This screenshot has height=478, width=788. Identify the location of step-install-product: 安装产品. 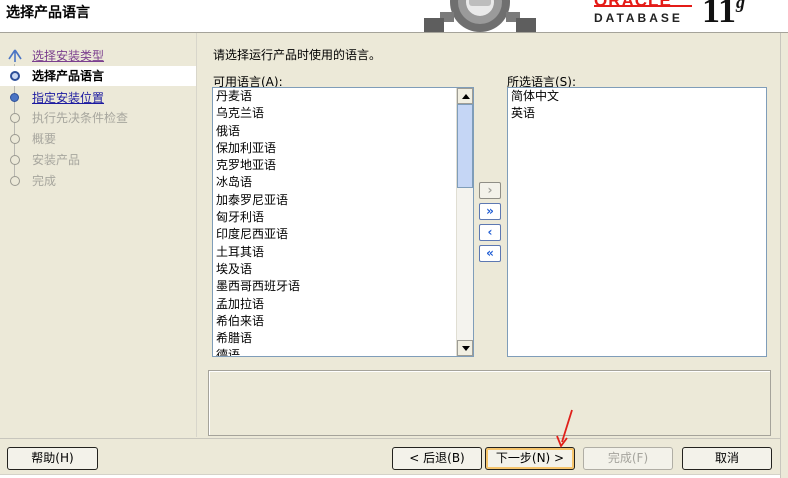
(98, 160).